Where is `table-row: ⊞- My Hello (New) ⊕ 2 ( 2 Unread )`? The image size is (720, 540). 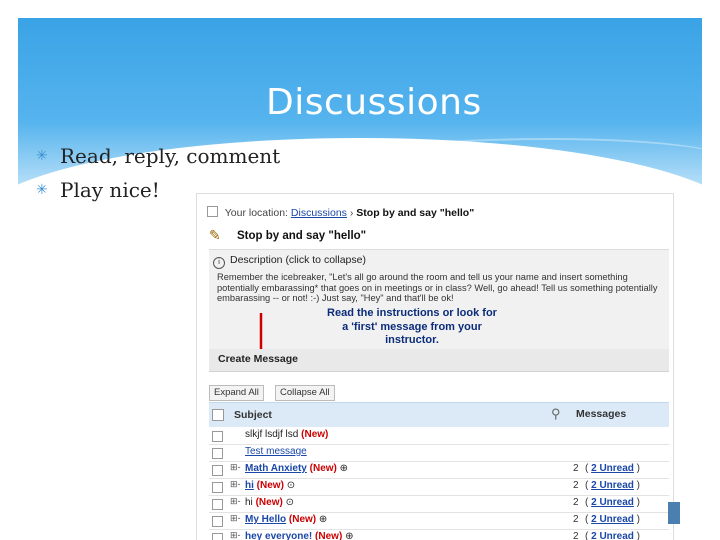 table-row: ⊞- My Hello (New) ⊕ 2 ( 2 Unread ) is located at coordinates (439, 521).